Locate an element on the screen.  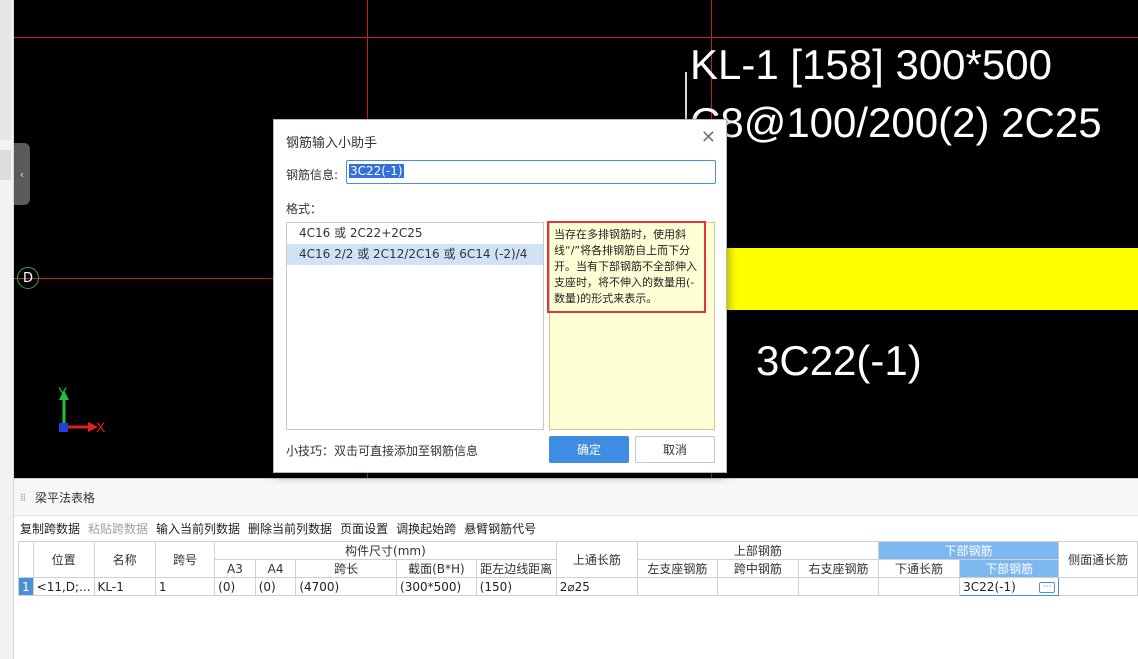
header-section: 截面(B*H) is located at coordinates (436, 568).